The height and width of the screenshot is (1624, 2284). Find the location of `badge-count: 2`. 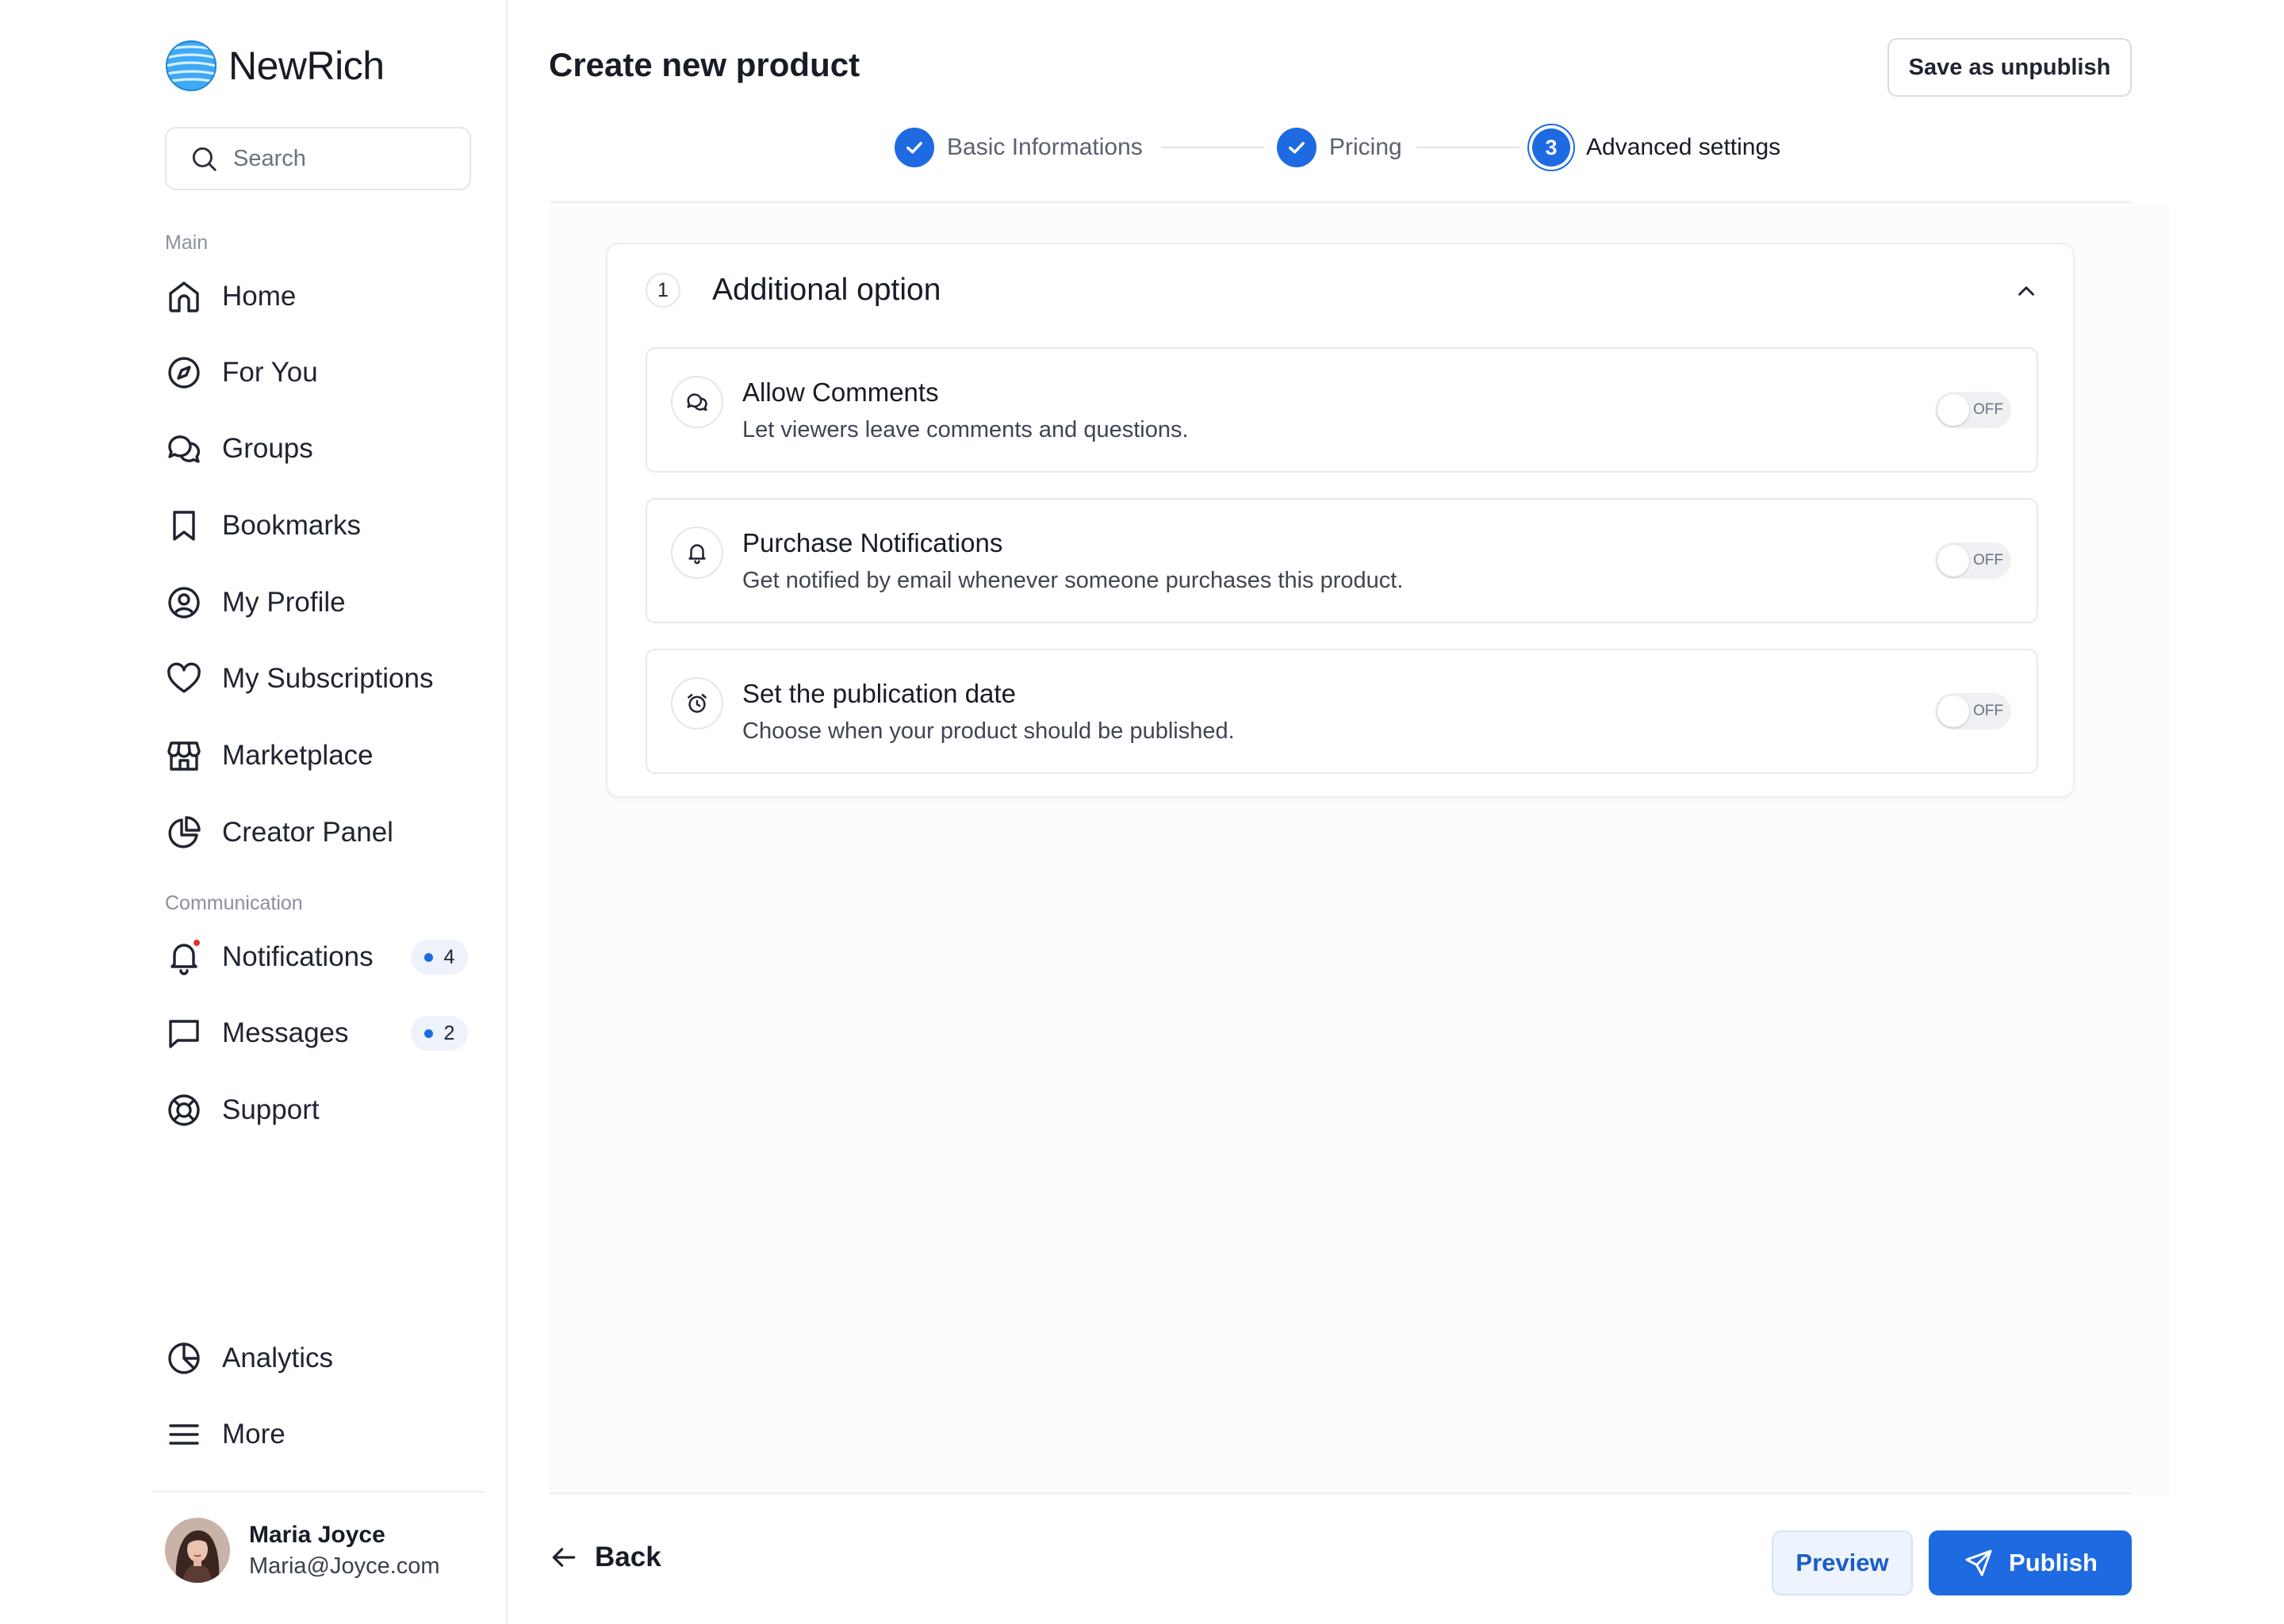

badge-count: 2 is located at coordinates (449, 1032).